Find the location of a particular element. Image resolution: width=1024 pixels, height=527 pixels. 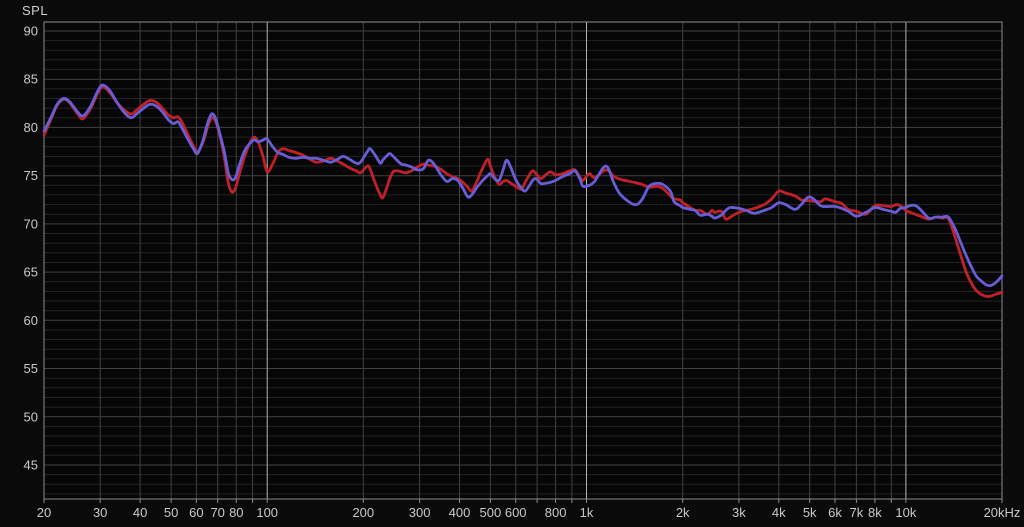

axis-ticks is located at coordinates (523, 501).